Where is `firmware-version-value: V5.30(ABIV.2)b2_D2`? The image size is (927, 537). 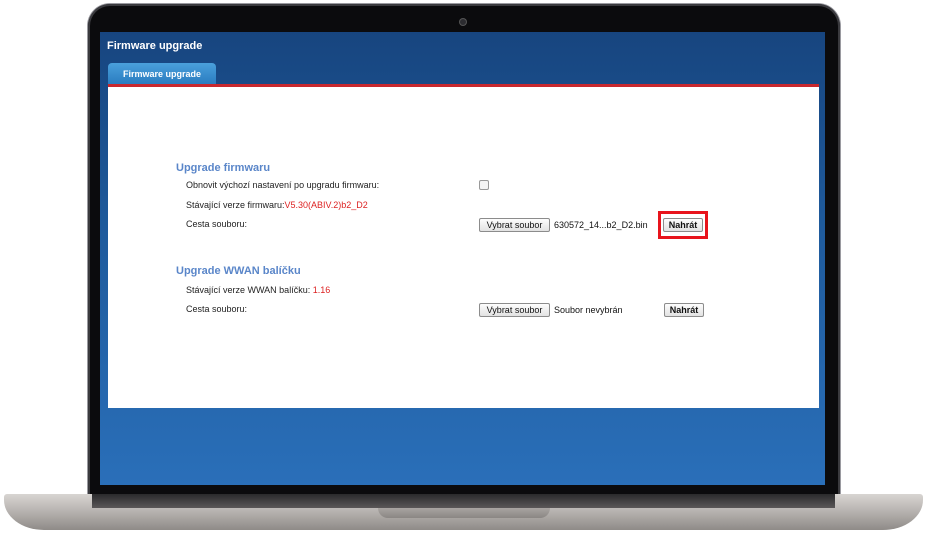 firmware-version-value: V5.30(ABIV.2)b2_D2 is located at coordinates (326, 205).